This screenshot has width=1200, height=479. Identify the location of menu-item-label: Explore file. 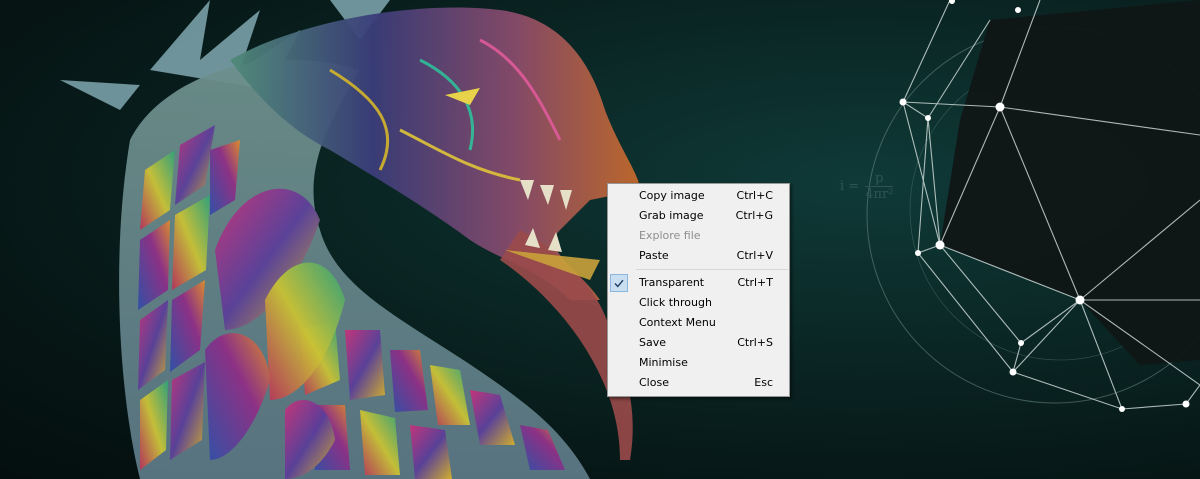
(670, 235).